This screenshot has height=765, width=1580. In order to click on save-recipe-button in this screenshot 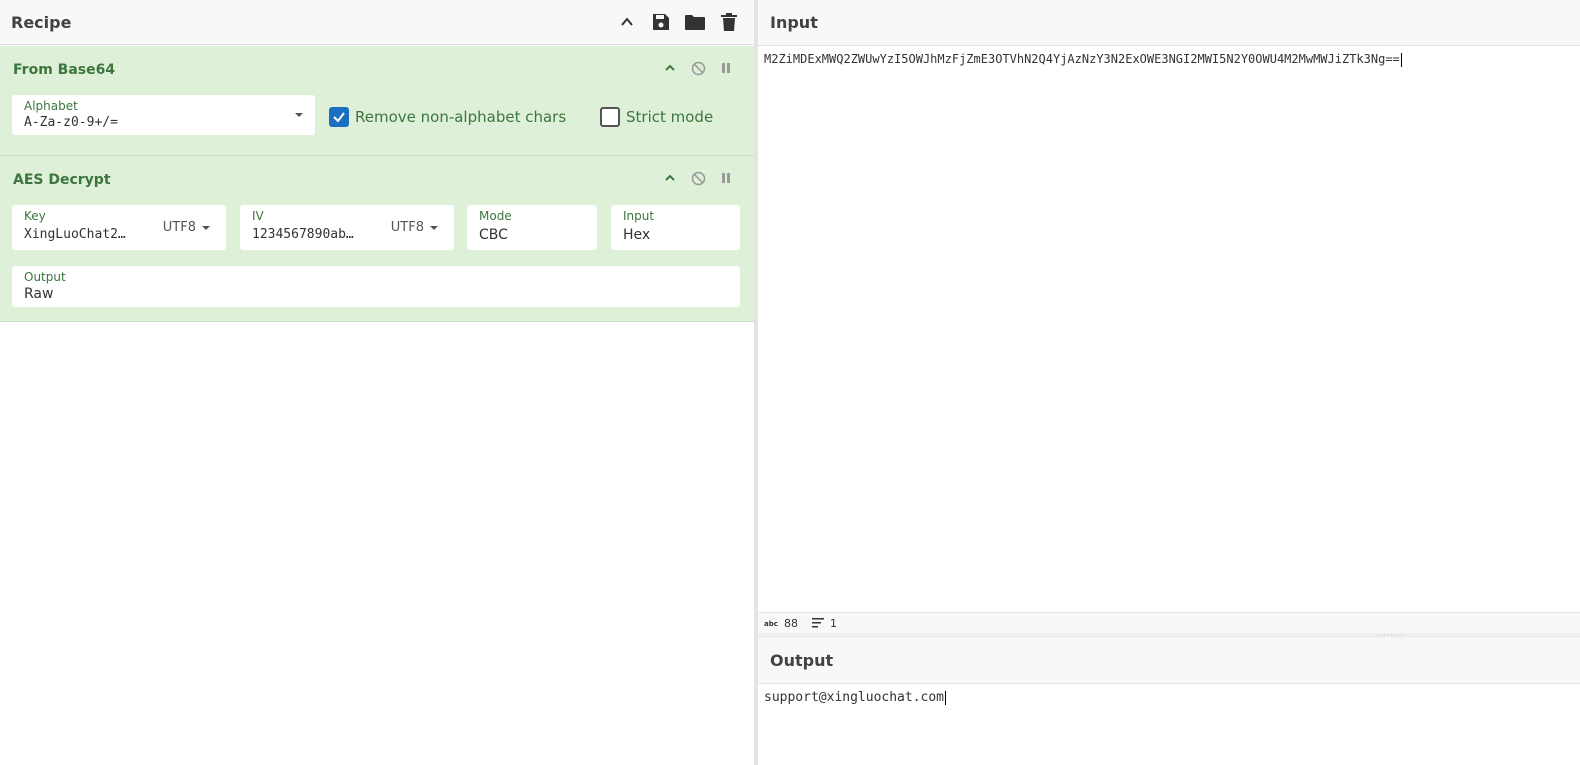, I will do `click(661, 22)`.